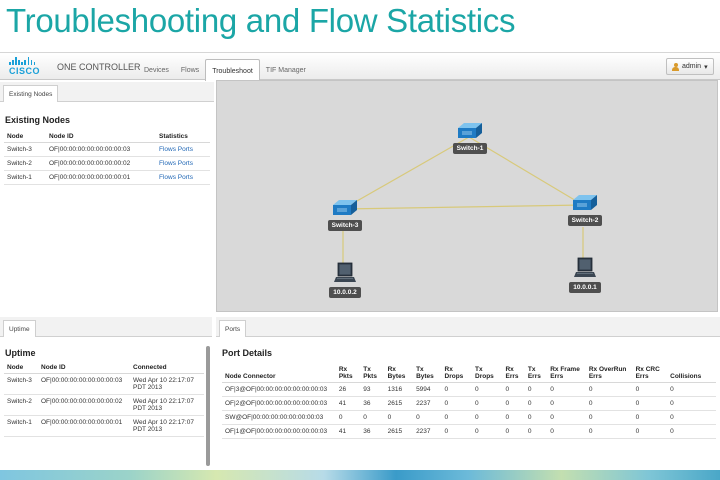 The width and height of the screenshot is (720, 480). Describe the element at coordinates (232, 70) in the screenshot. I see `tab-troubleshoot: Troubleshoot` at that location.